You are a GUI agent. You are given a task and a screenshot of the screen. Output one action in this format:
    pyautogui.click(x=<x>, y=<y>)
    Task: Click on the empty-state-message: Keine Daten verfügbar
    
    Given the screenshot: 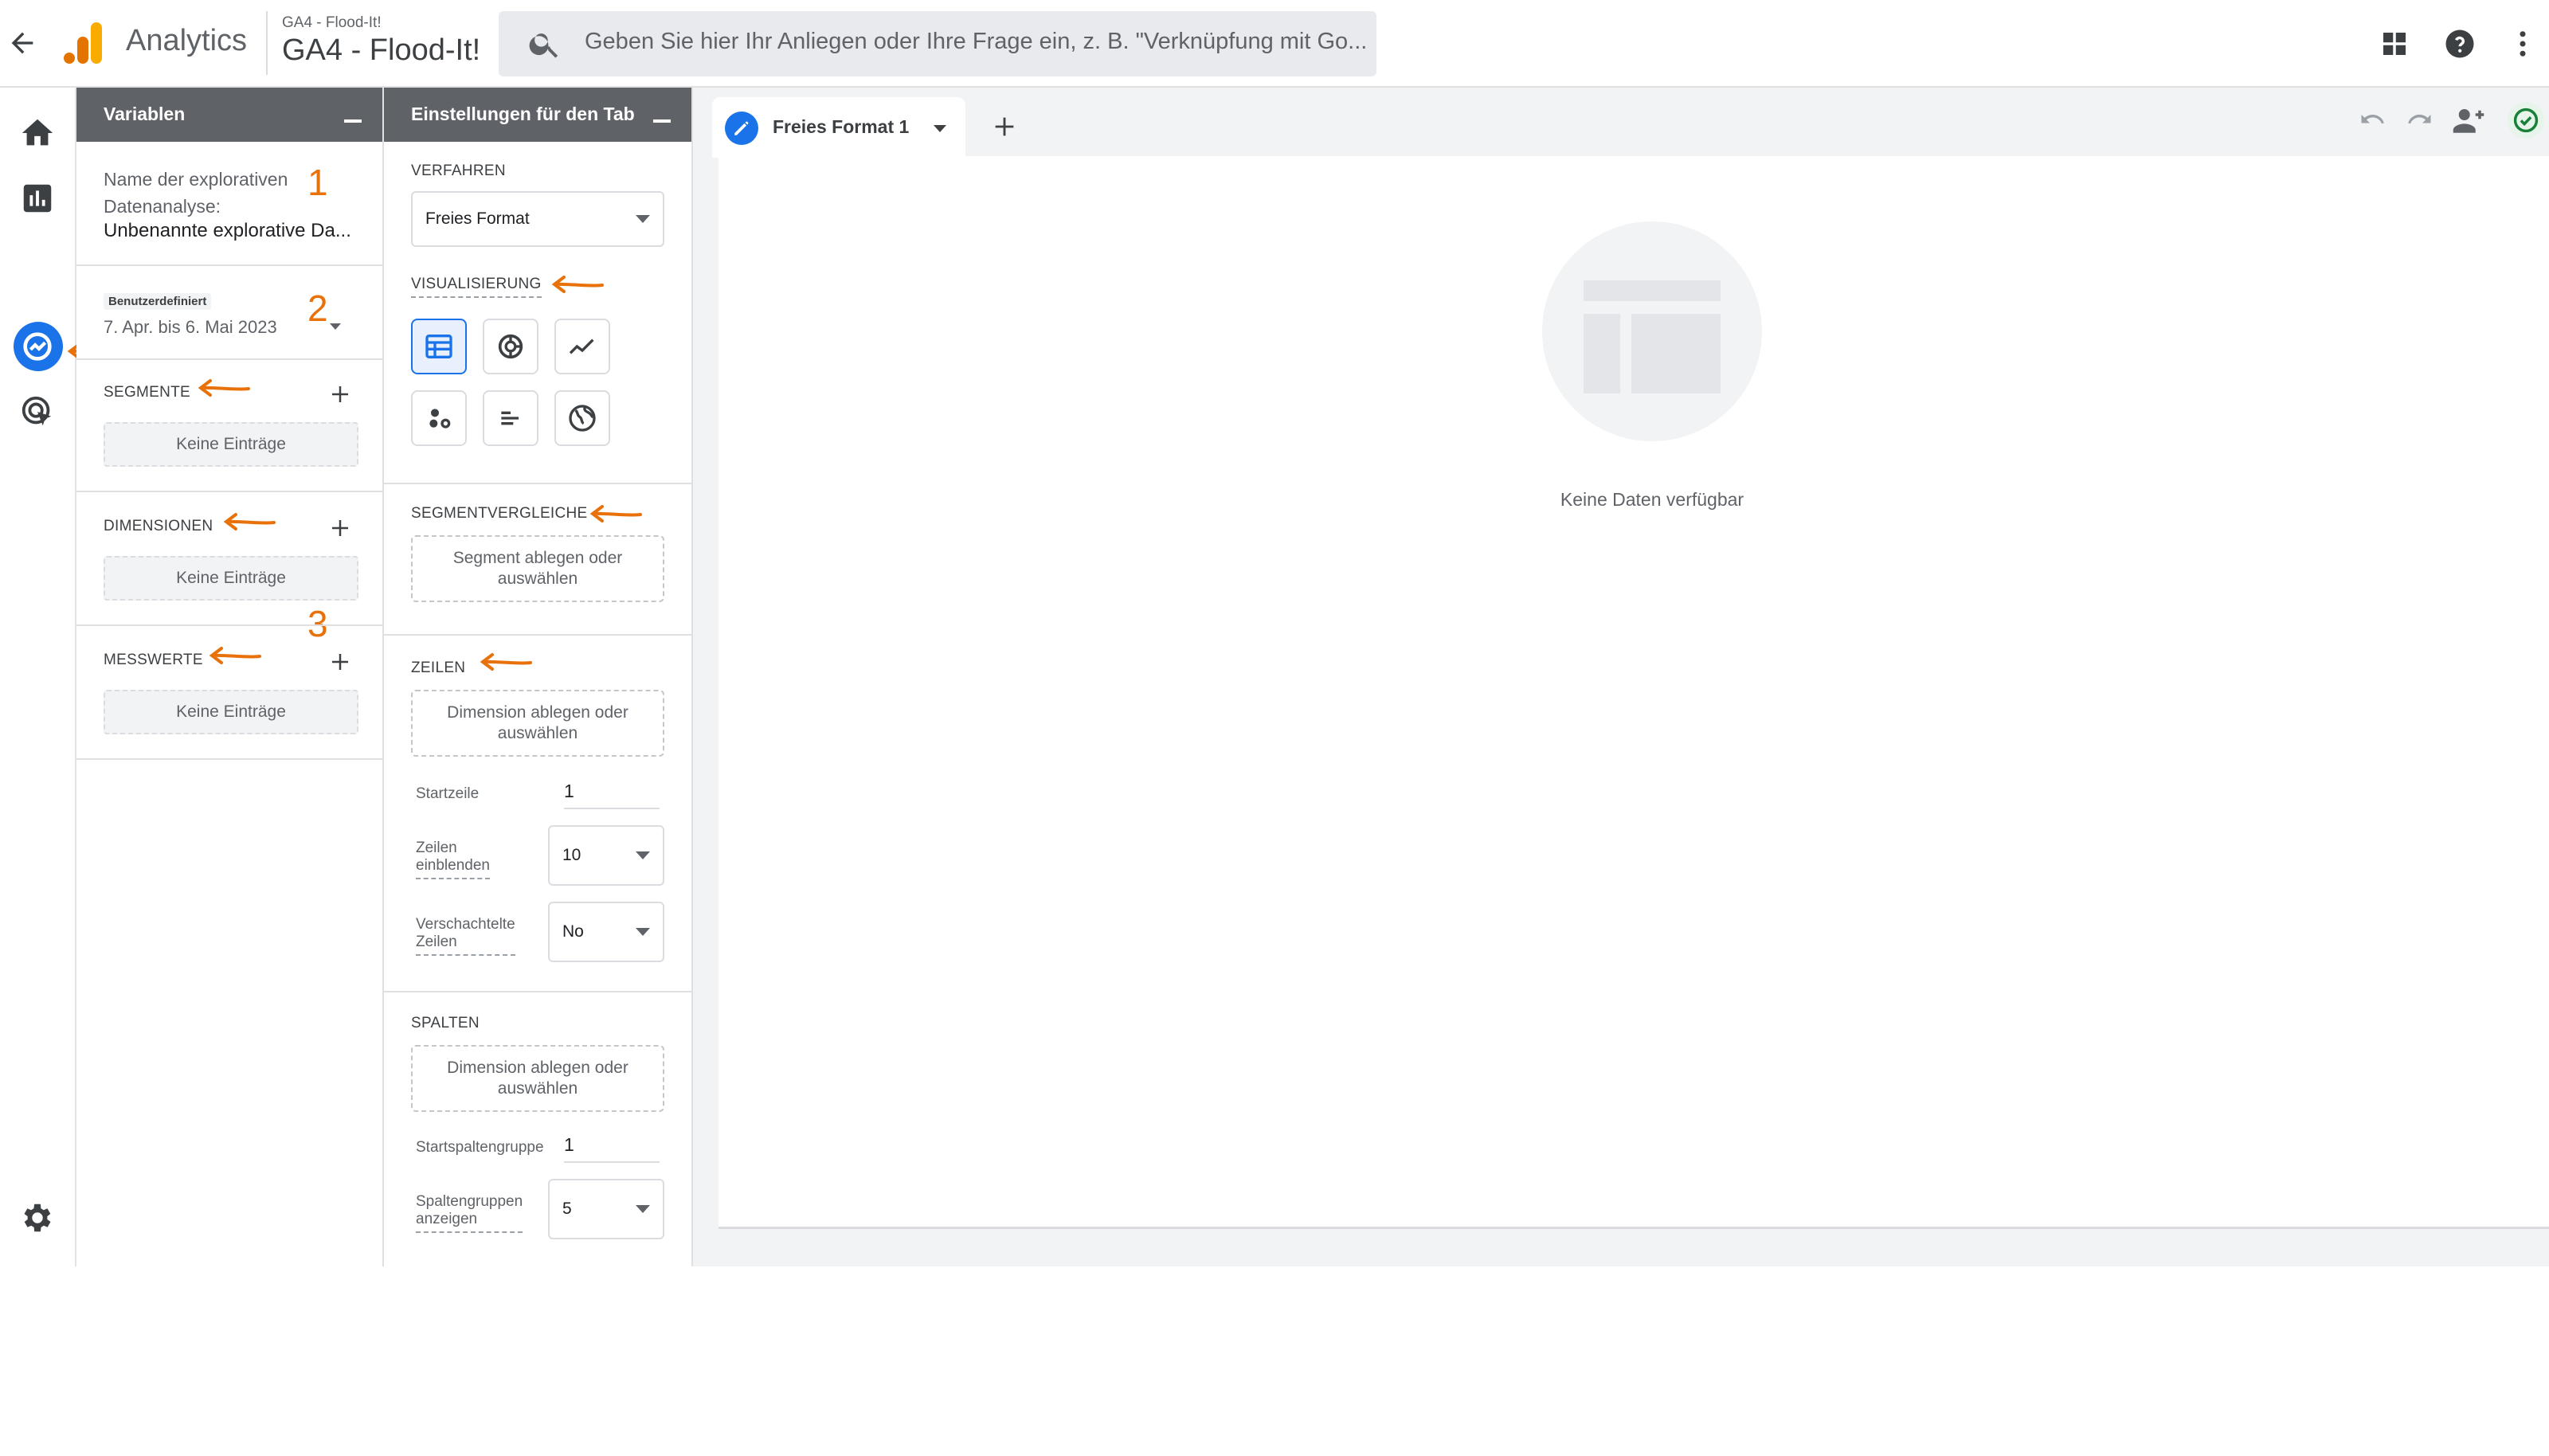 What is the action you would take?
    pyautogui.click(x=1652, y=499)
    